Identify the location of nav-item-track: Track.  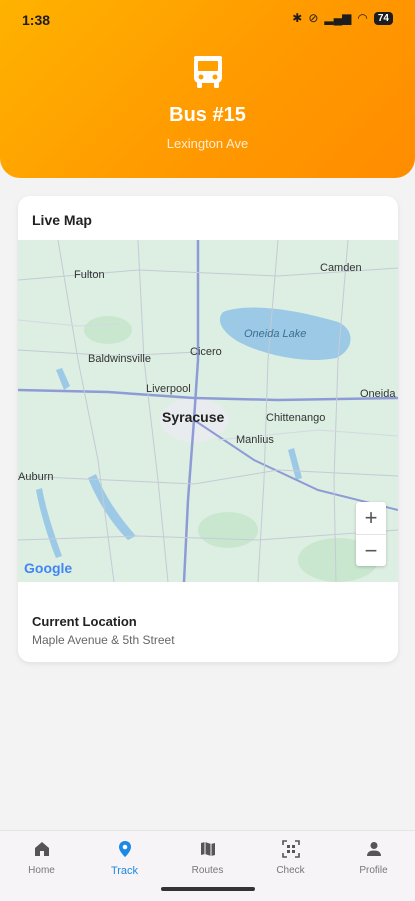
(124, 858).